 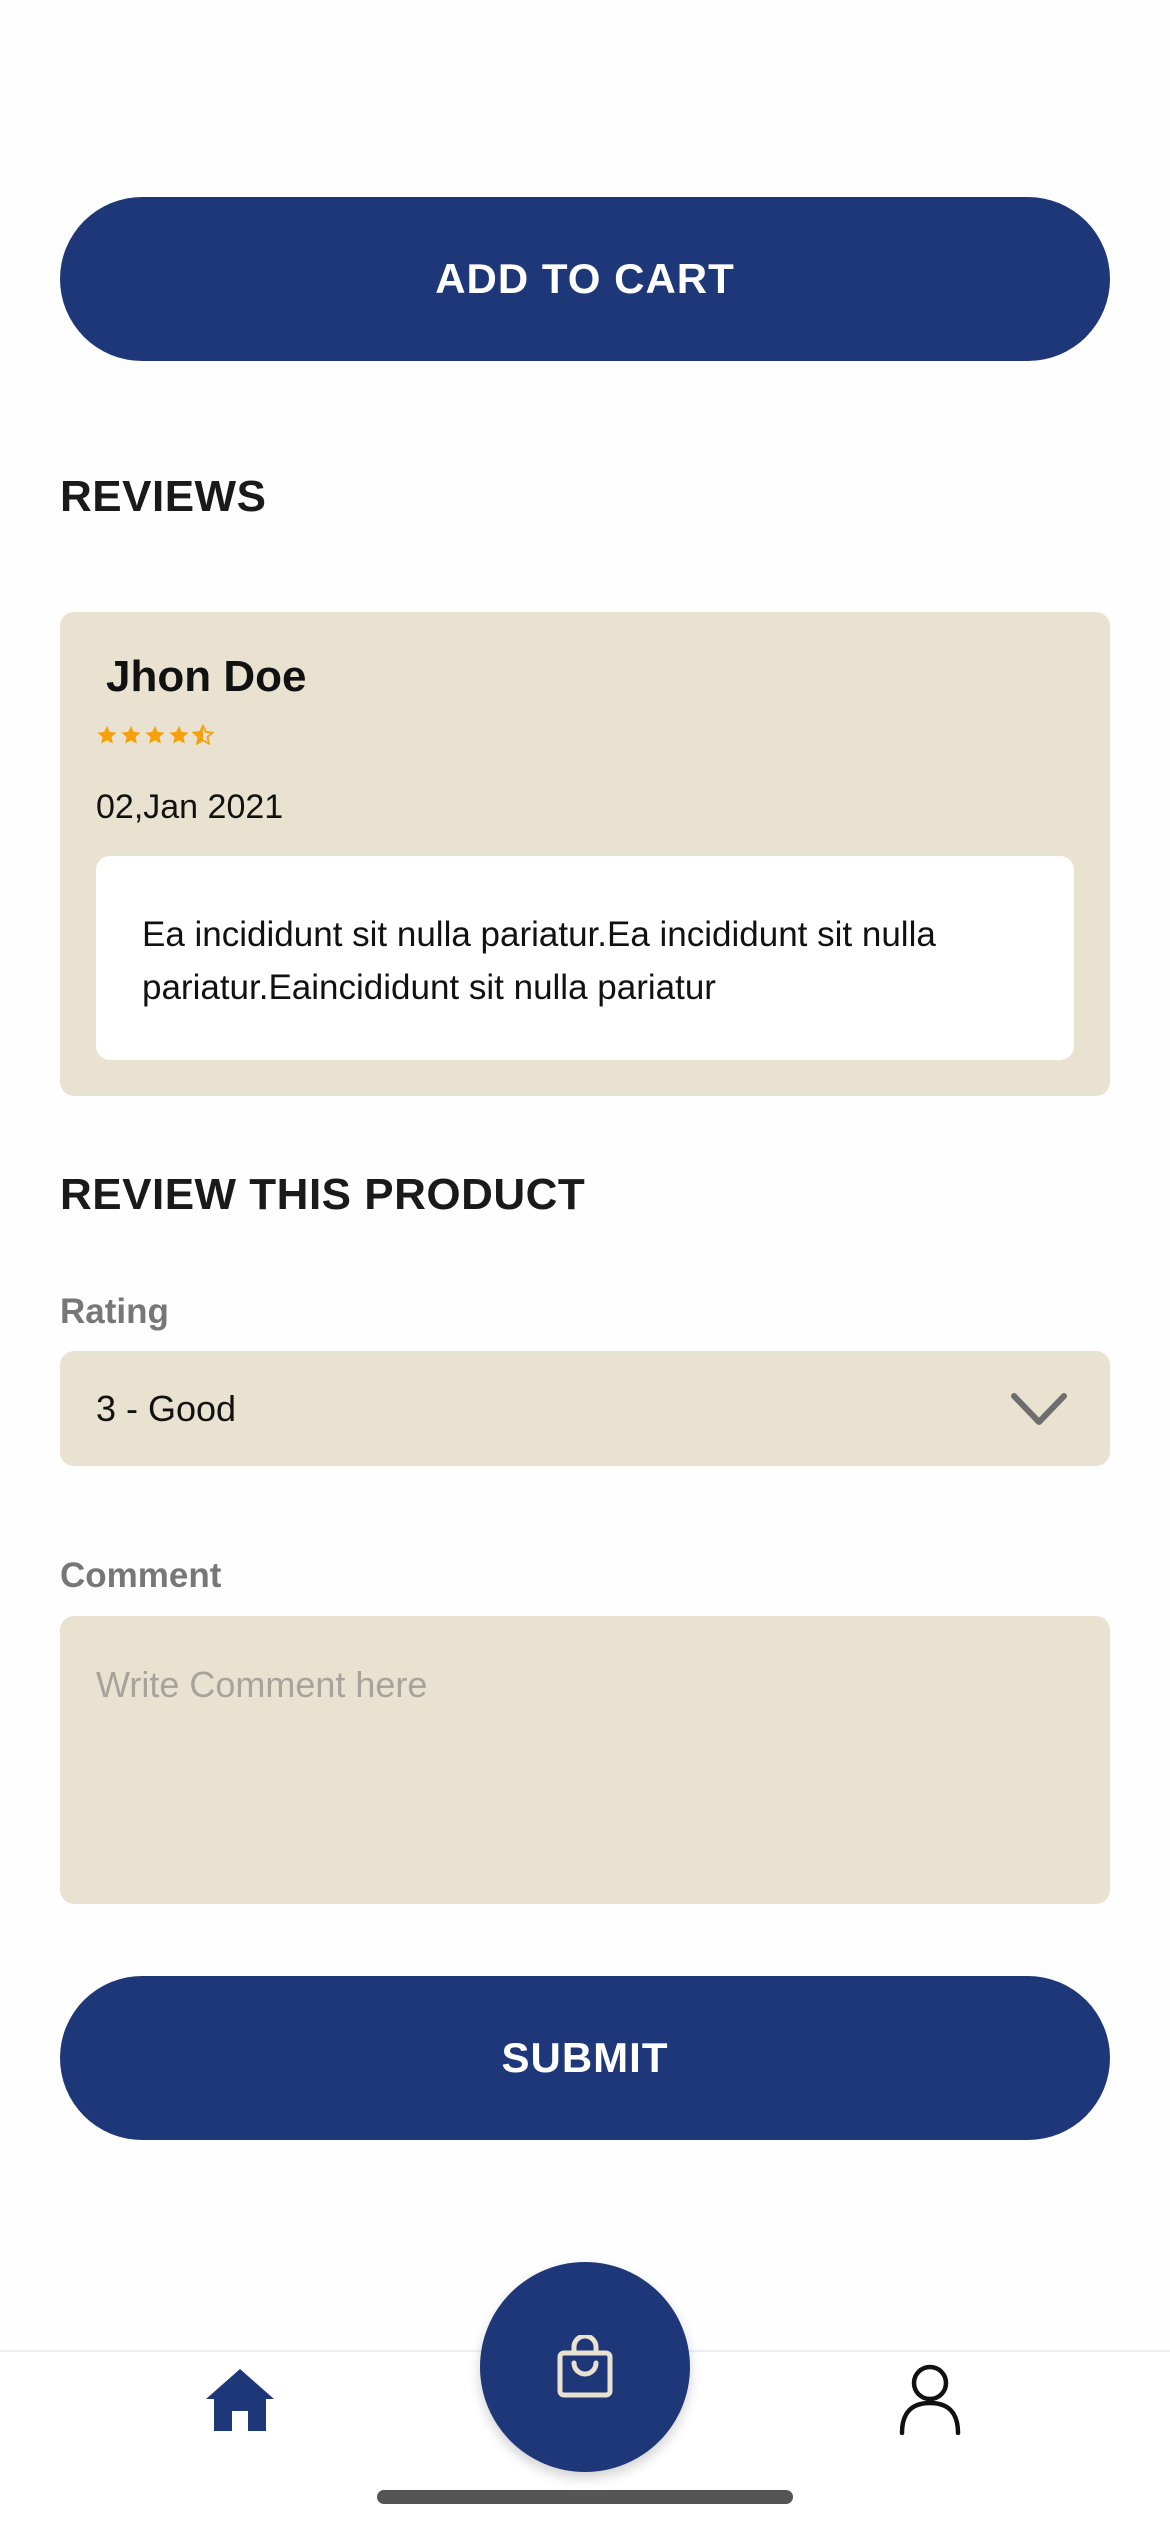 I want to click on comment-input: Write Comment here, so click(x=585, y=1760).